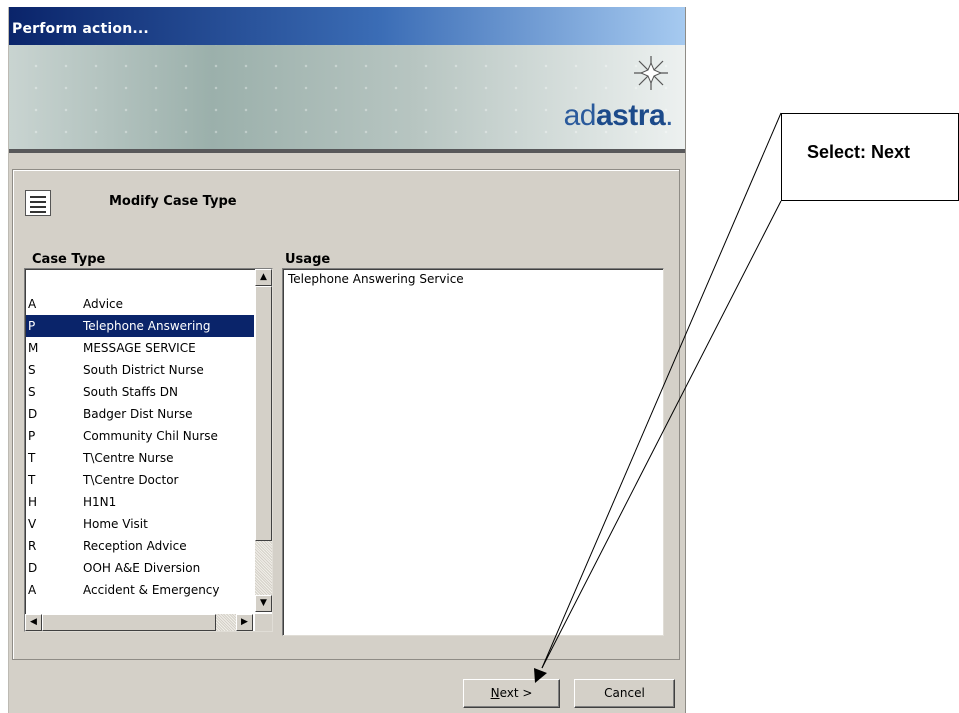  What do you see at coordinates (130, 392) in the screenshot?
I see `case-type-name: South Staffs DN` at bounding box center [130, 392].